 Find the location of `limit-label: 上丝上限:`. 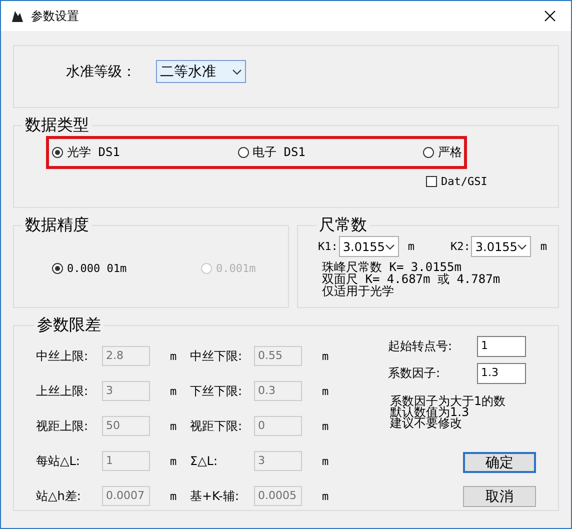

limit-label: 上丝上限: is located at coordinates (63, 391).